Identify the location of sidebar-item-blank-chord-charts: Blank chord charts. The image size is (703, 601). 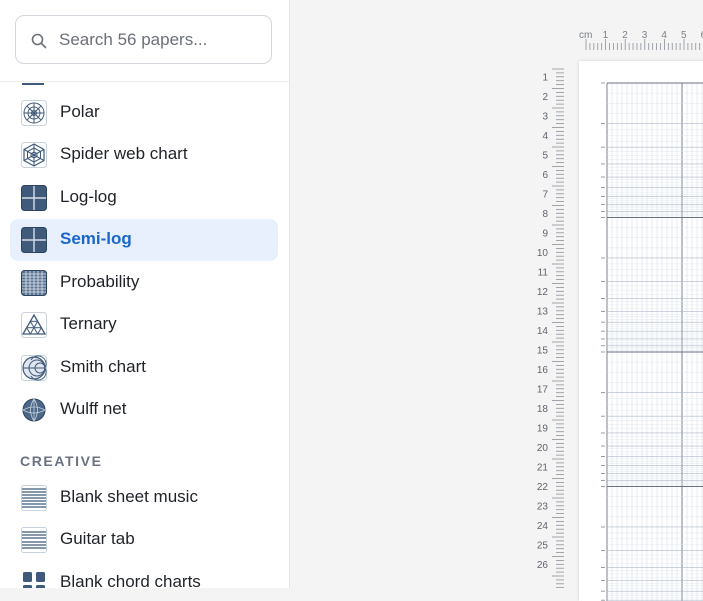
(144, 575).